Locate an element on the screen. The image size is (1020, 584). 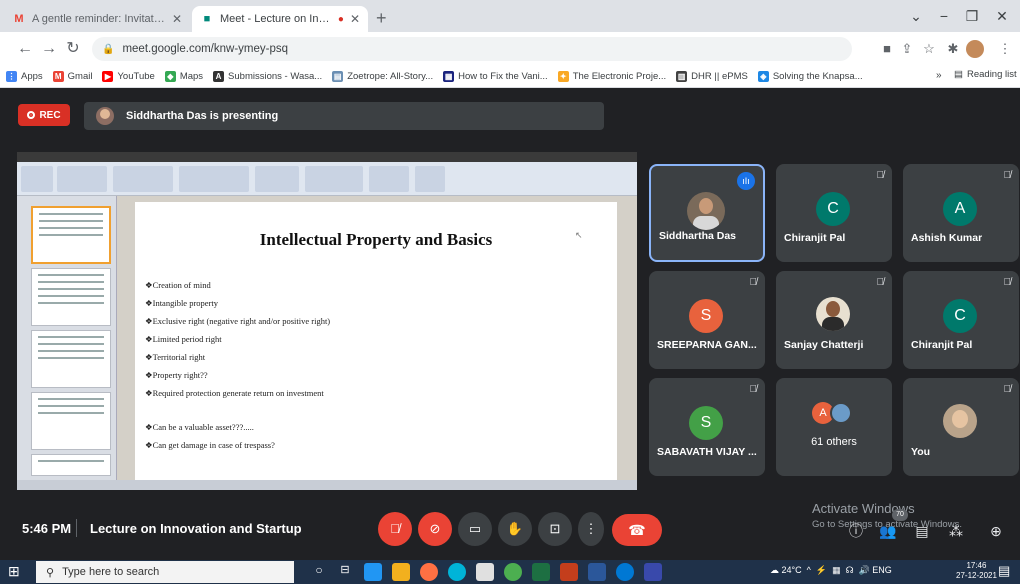
bookmark-youtube: ▶ YouTube is located at coordinates (128, 76).